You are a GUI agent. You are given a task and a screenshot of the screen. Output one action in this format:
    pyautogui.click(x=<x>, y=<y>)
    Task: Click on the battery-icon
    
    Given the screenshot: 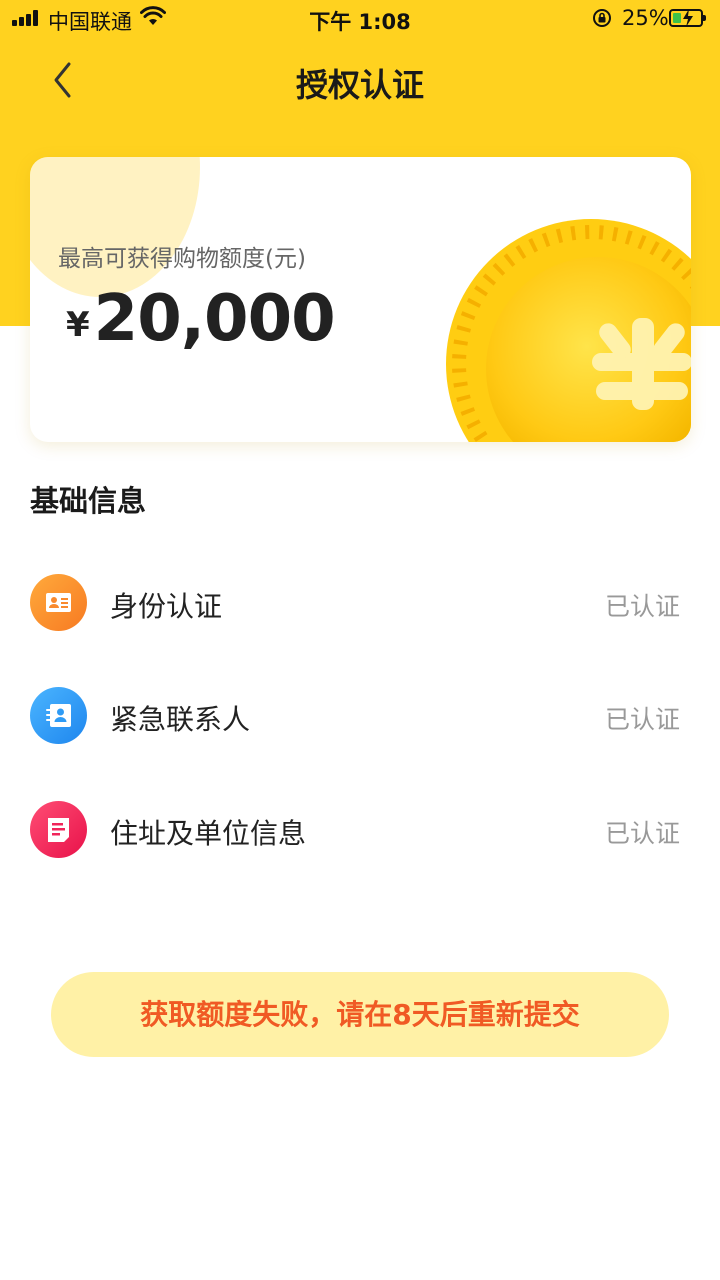 What is the action you would take?
    pyautogui.click(x=687, y=18)
    